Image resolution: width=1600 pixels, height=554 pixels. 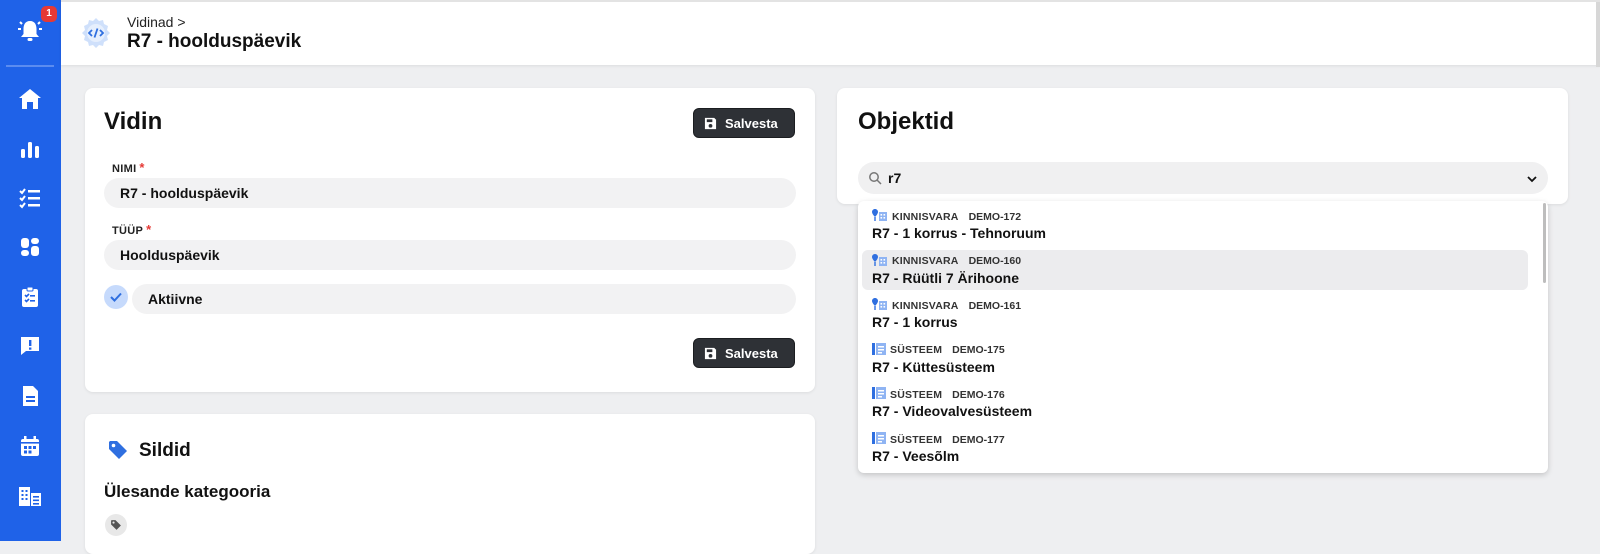 I want to click on option-meta: KINNISVARA DEMO-160, so click(x=947, y=261).